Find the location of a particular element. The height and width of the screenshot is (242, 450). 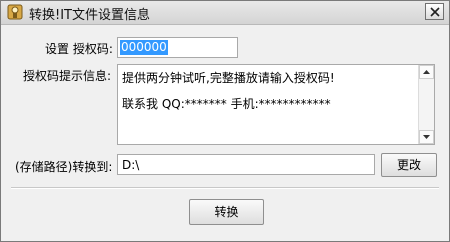

auth-code-label: 设置 授权码: is located at coordinates (79, 49).